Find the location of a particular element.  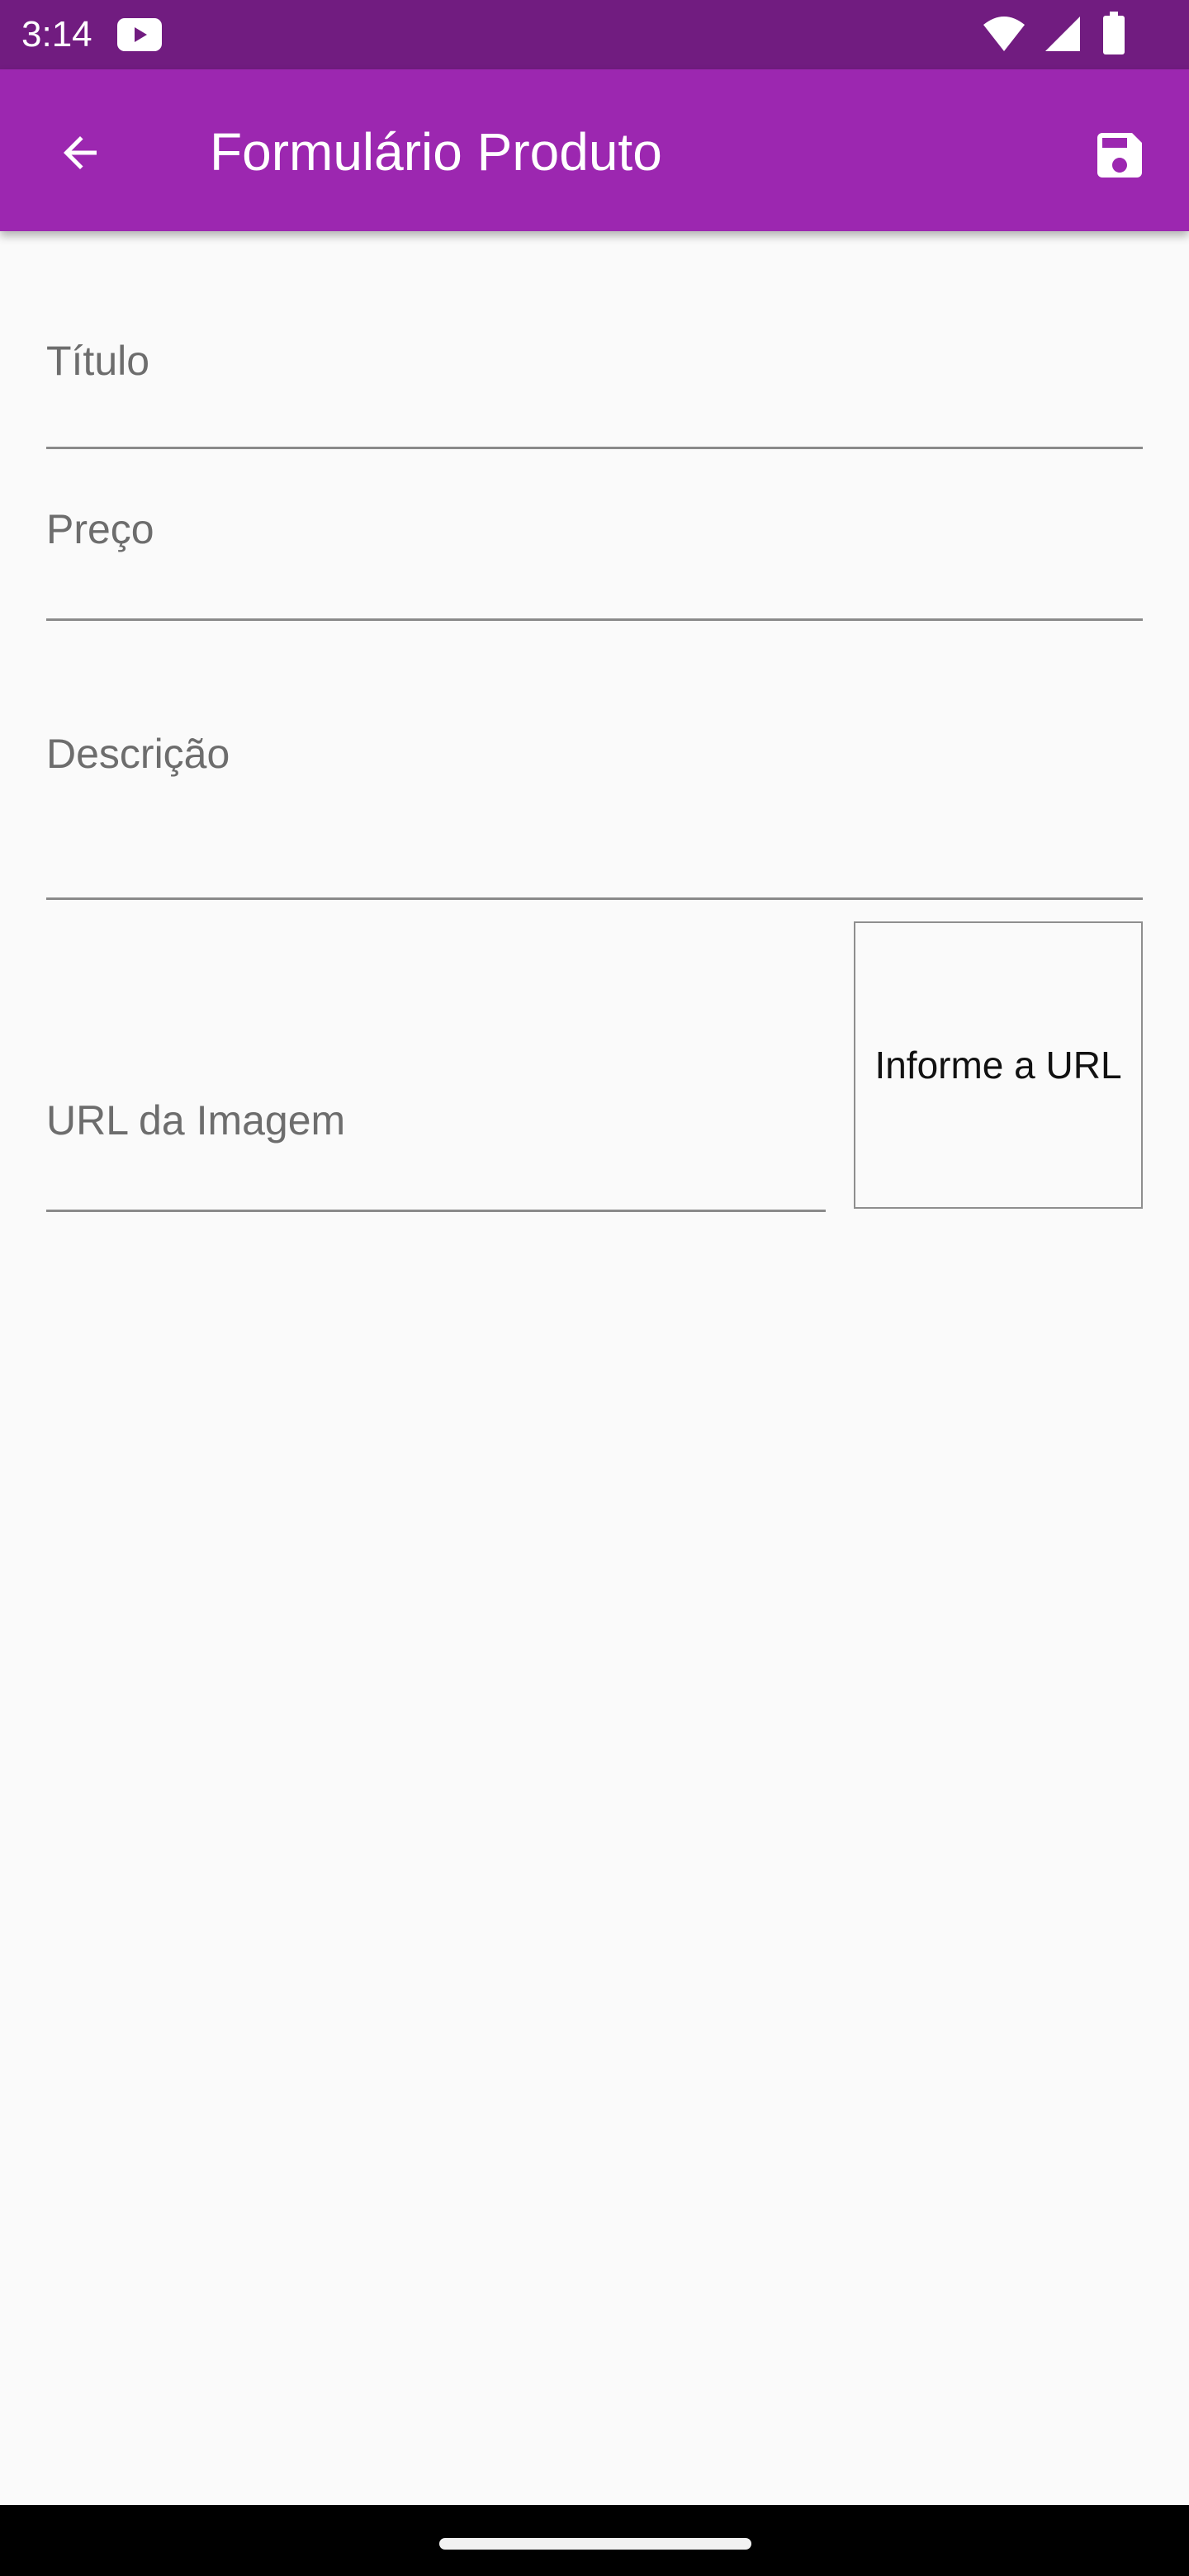

signal-icon is located at coordinates (1062, 34).